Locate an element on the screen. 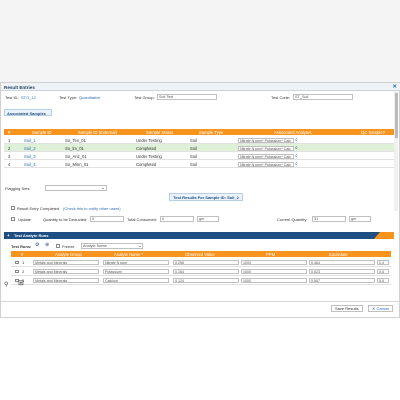  scrollbar-thumb is located at coordinates (396, 115).